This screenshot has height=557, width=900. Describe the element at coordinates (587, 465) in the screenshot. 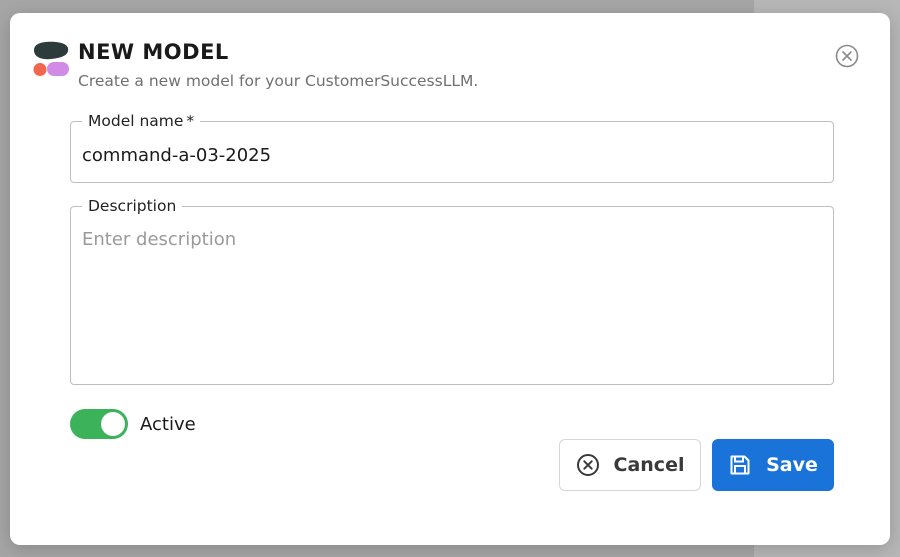

I see `x-circle-icon` at that location.